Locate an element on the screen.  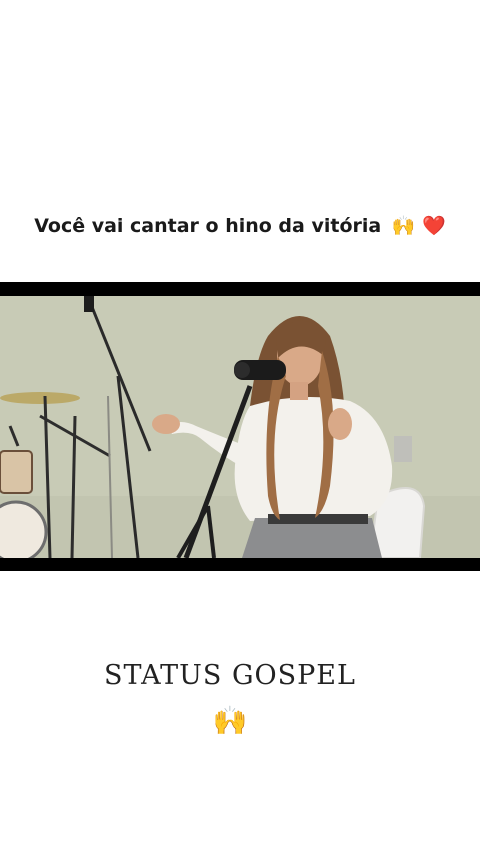
post-caption: Você vai cantar o hino da vitória 🙌 ❤️ is located at coordinates (240, 225).